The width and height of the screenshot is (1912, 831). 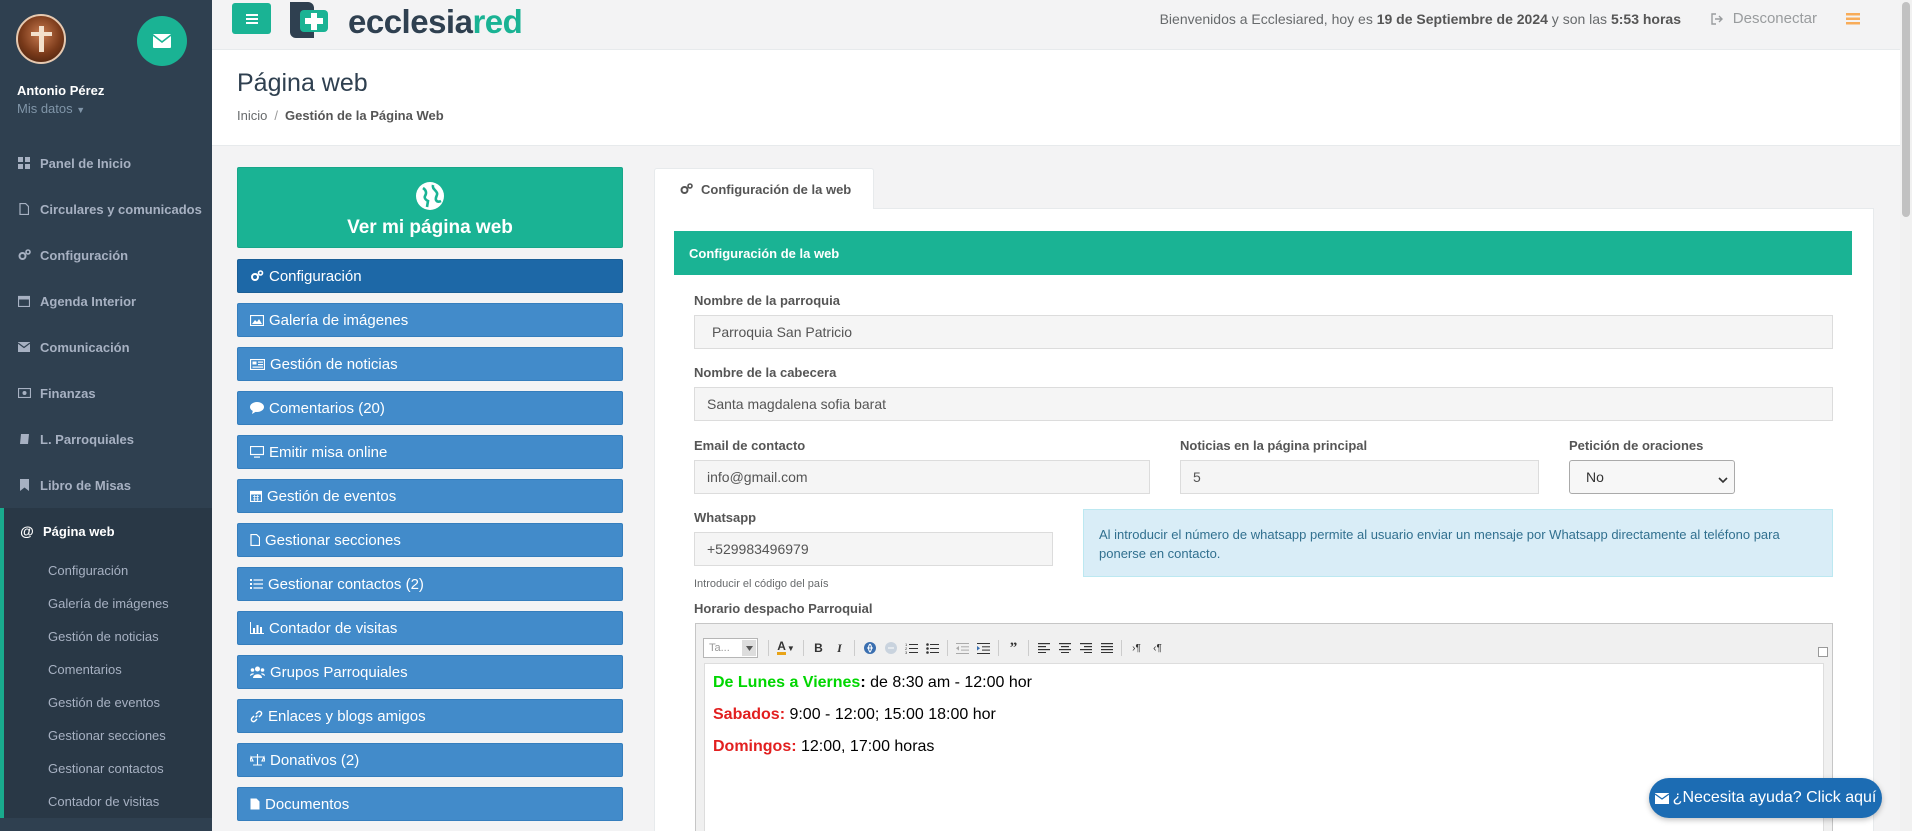 What do you see at coordinates (1263, 404) in the screenshot?
I see `header-name-input: Santa magdalena sofia barat` at bounding box center [1263, 404].